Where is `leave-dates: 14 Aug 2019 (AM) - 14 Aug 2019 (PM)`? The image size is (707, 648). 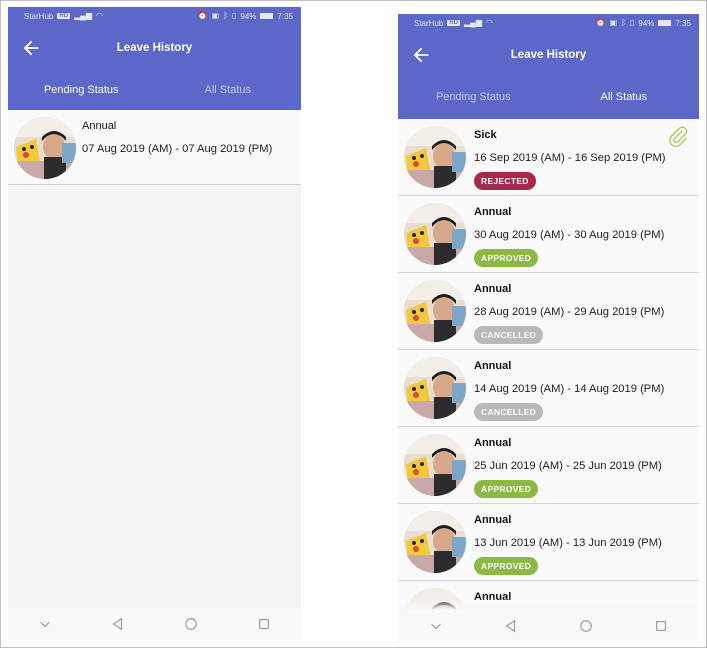
leave-dates: 14 Aug 2019 (AM) - 14 Aug 2019 (PM) is located at coordinates (569, 389).